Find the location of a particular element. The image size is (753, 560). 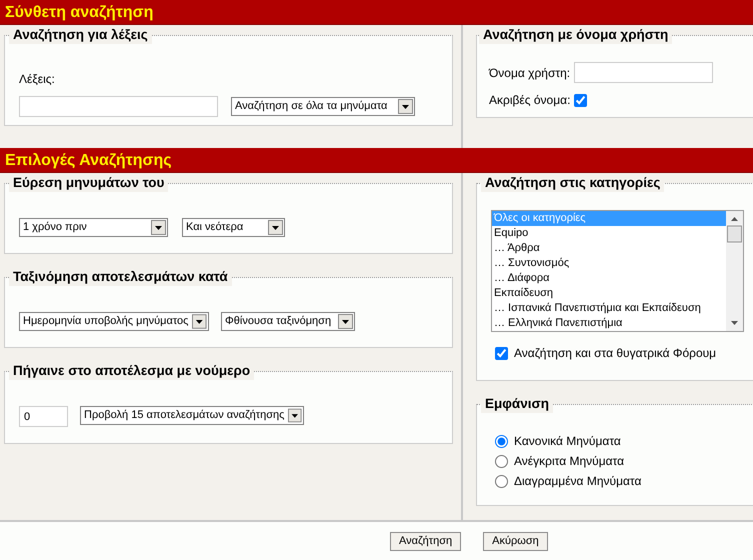

dropdown: 1 χρόνο πριν is located at coordinates (93, 227).